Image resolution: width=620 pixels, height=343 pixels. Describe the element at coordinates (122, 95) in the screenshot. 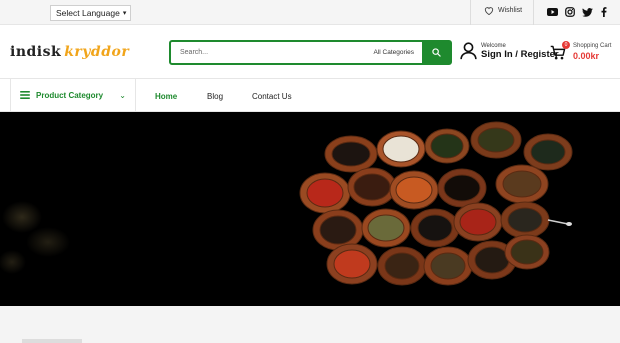

I see `chevron-down-icon: ⌄` at that location.